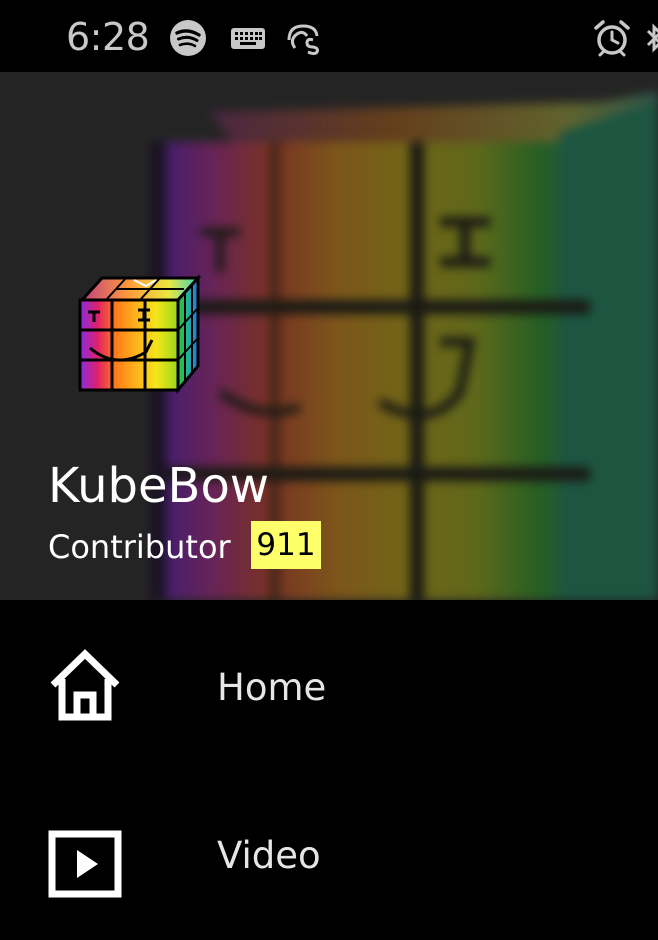 The image size is (658, 940). I want to click on home-icon, so click(85, 685).